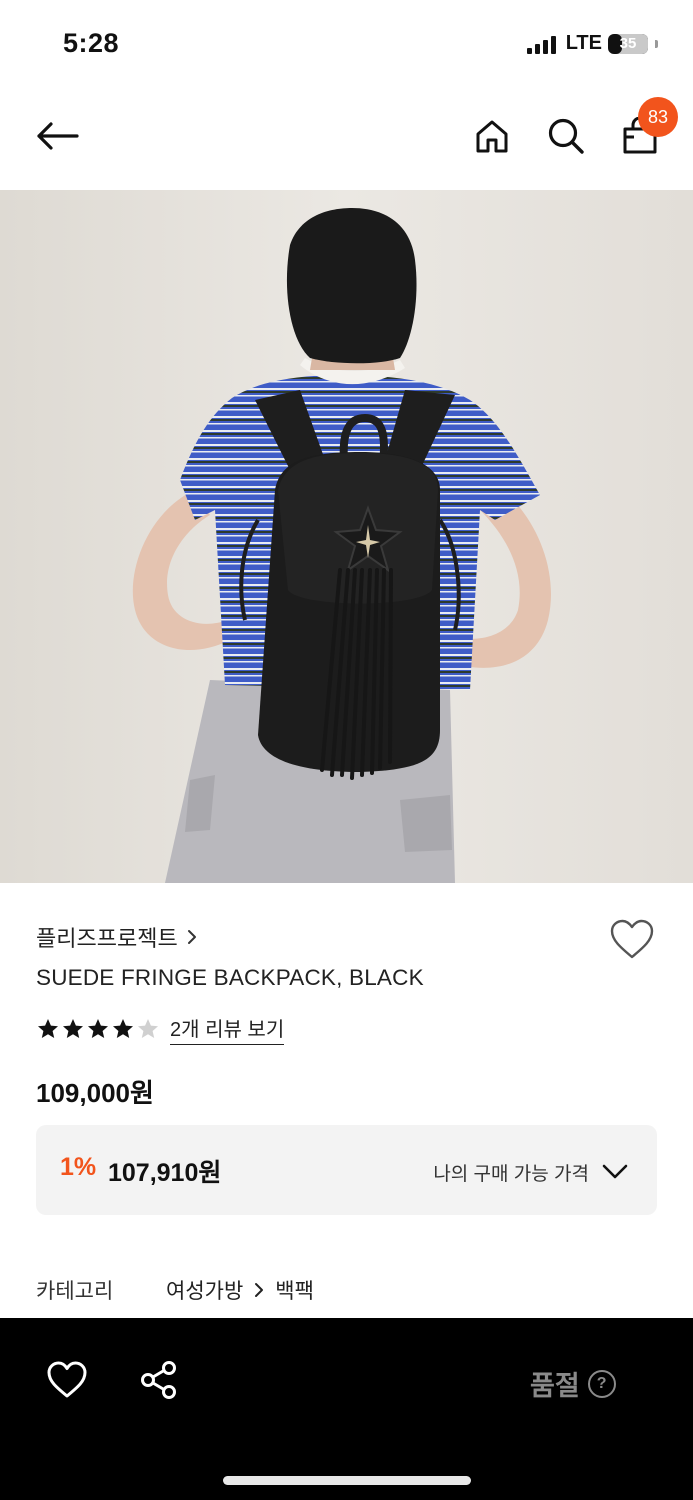 Image resolution: width=693 pixels, height=1500 pixels. I want to click on brand-link: 플리즈프로젝트, so click(117, 937).